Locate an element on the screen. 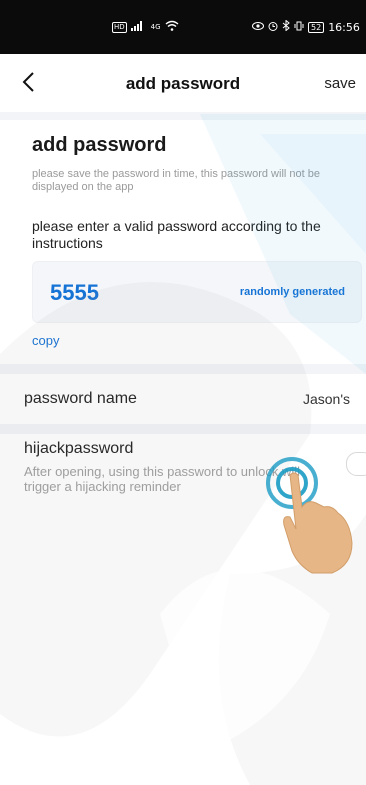 This screenshot has width=366, height=785. hijack-toggle is located at coordinates (356, 464).